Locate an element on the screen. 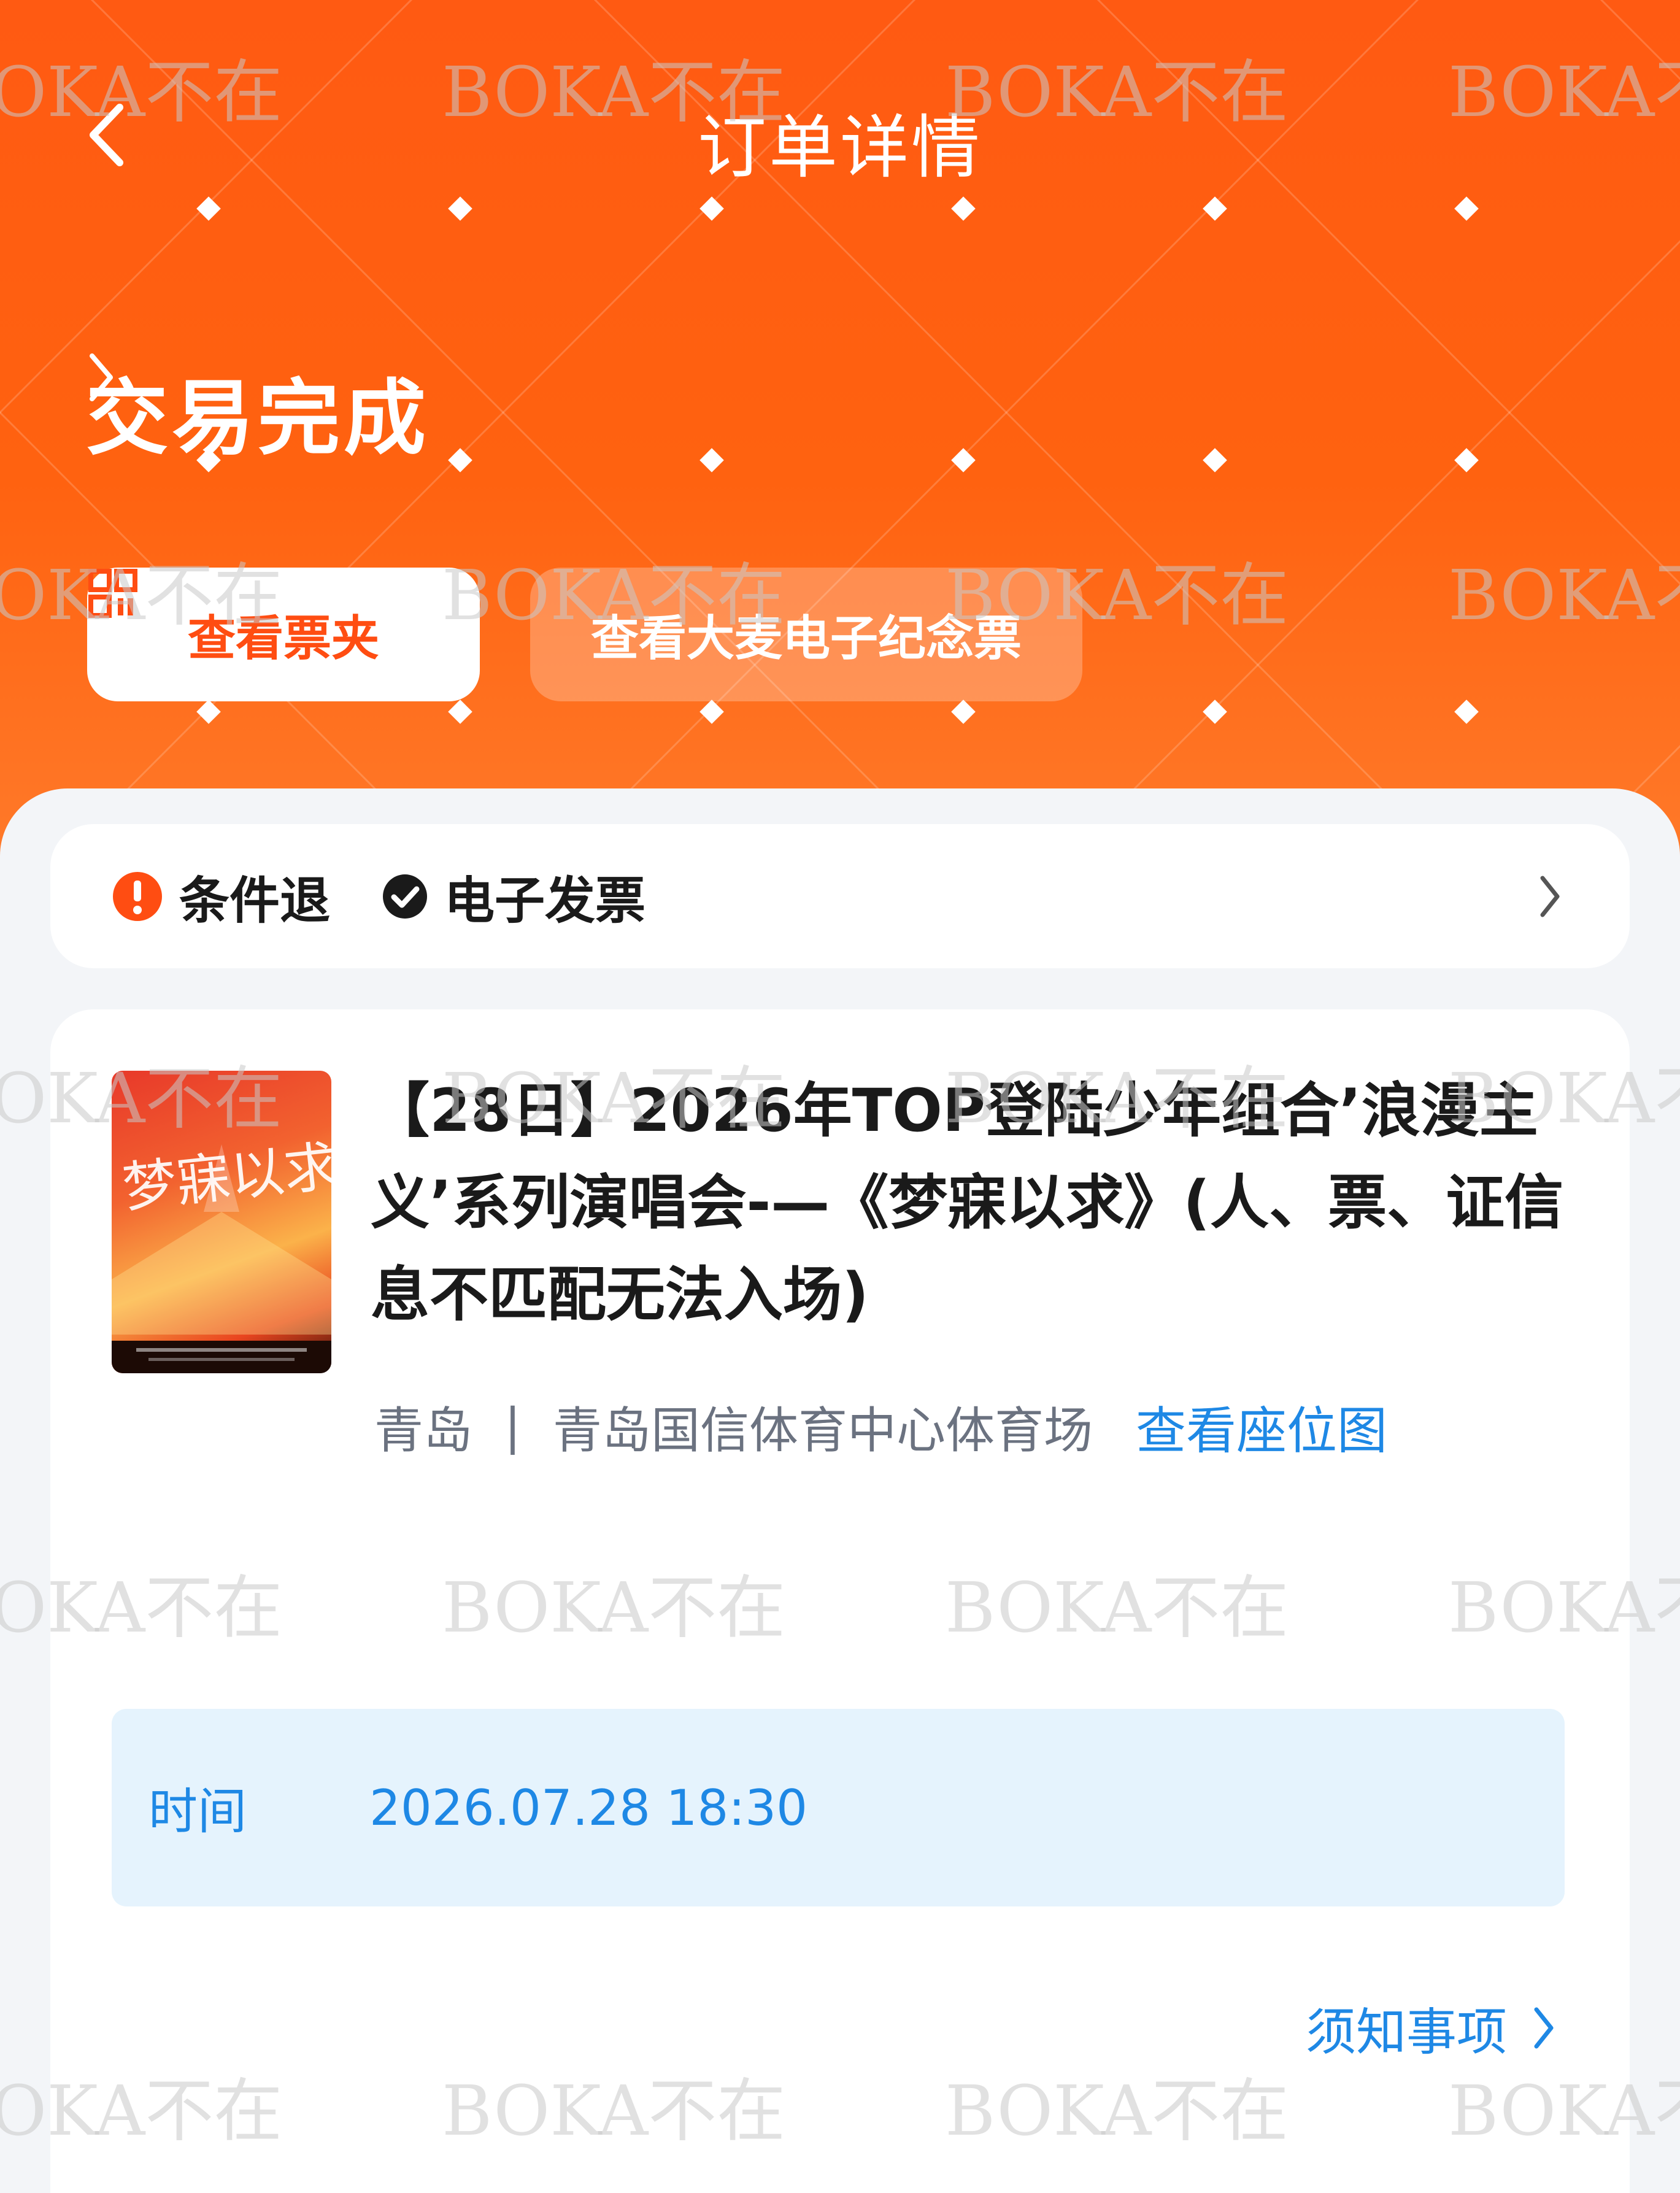 This screenshot has width=1680, height=2193. view-seat-map-link: 查看座位图 is located at coordinates (1261, 1427).